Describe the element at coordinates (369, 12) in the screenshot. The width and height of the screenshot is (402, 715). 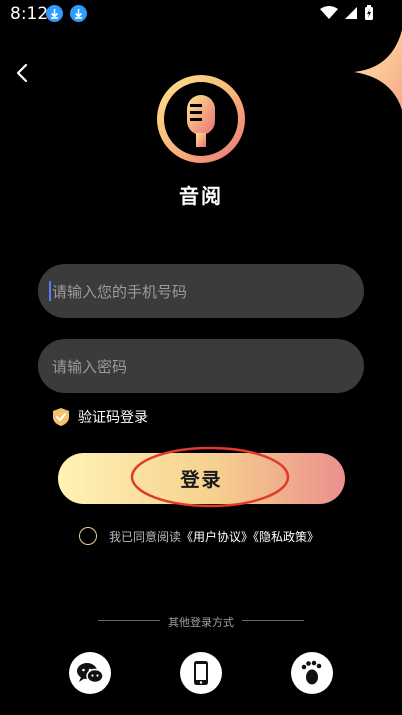
I see `battery-icon` at that location.